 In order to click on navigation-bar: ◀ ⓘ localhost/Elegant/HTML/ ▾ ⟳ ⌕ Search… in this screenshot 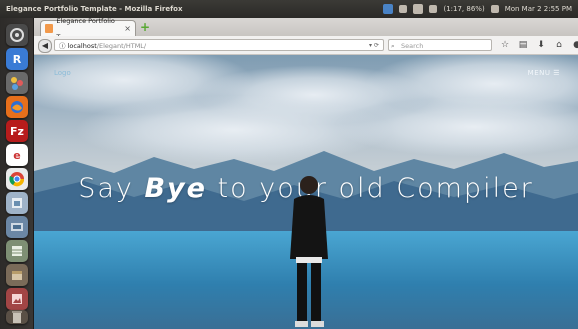, I will do `click(306, 45)`.